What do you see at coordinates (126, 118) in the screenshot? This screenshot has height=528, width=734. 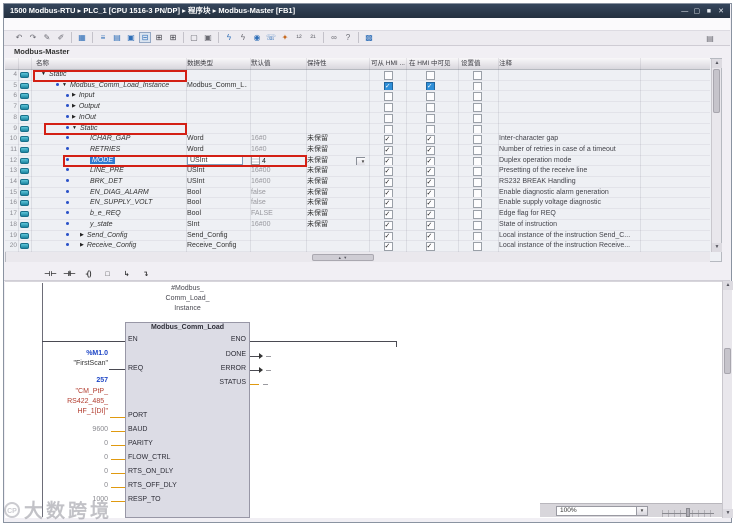 I see `name-cell: ▶ InOut` at bounding box center [126, 118].